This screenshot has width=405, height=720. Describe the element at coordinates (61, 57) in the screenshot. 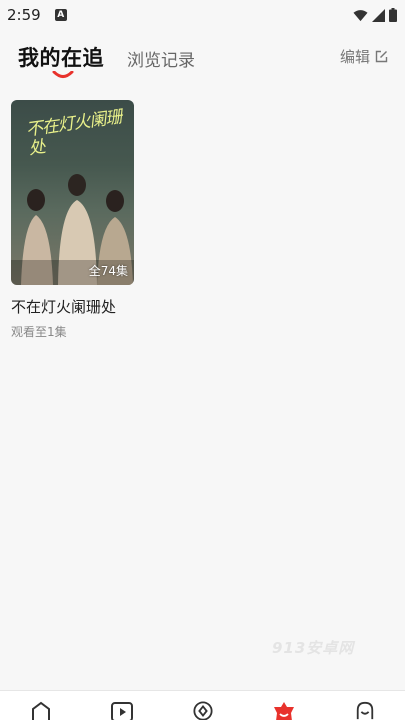

I see `tab-following: 我的在追` at that location.